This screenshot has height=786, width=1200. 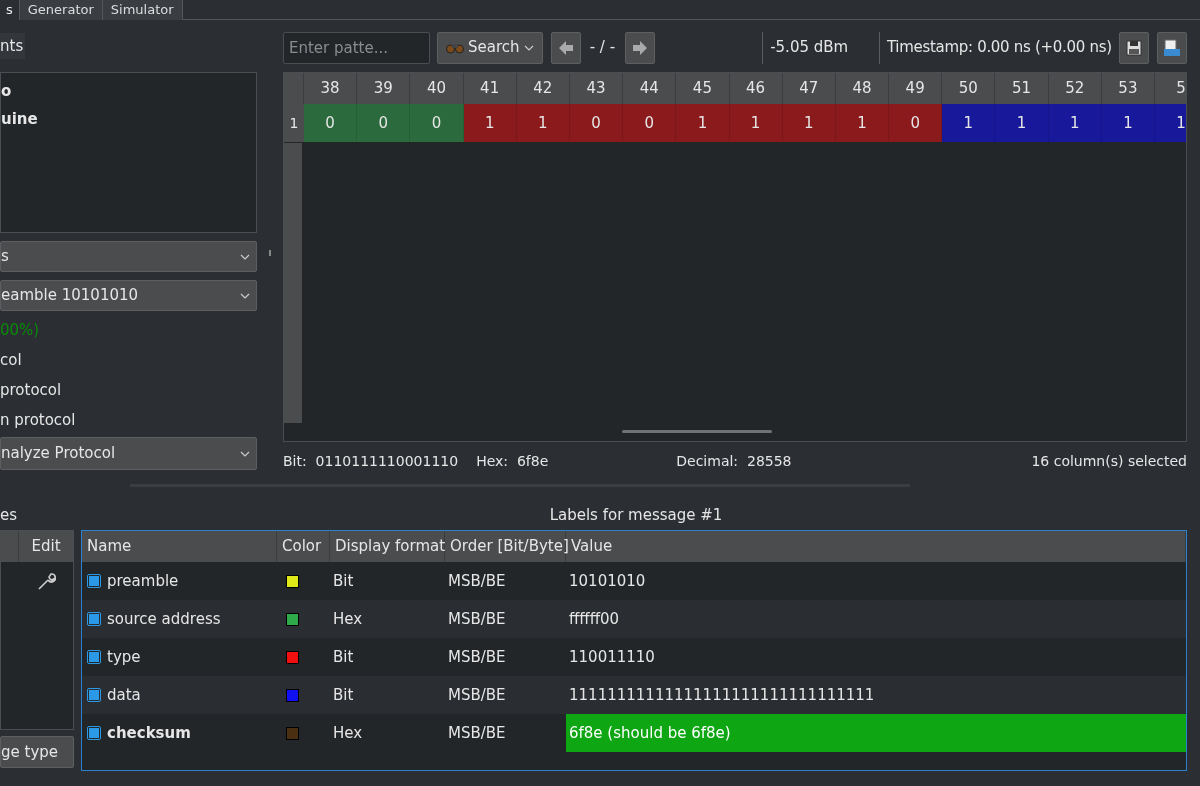 I want to click on hex-readout: Hex: 6f8e, so click(x=512, y=461).